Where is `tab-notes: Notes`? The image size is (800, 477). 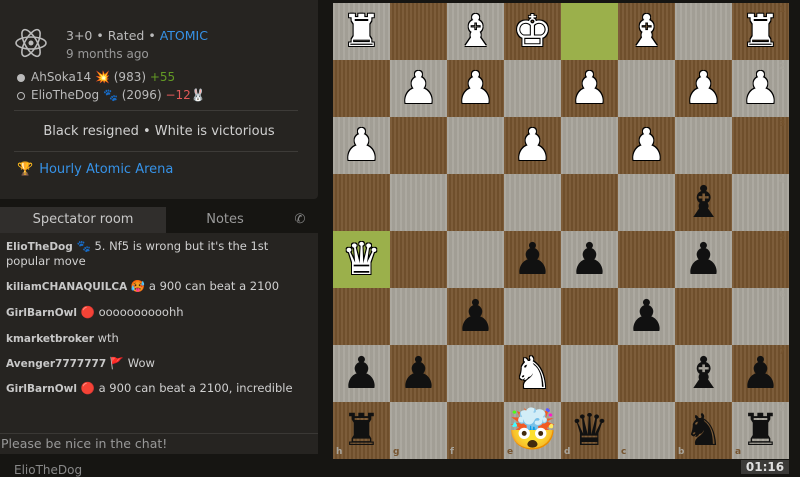 tab-notes: Notes is located at coordinates (225, 220).